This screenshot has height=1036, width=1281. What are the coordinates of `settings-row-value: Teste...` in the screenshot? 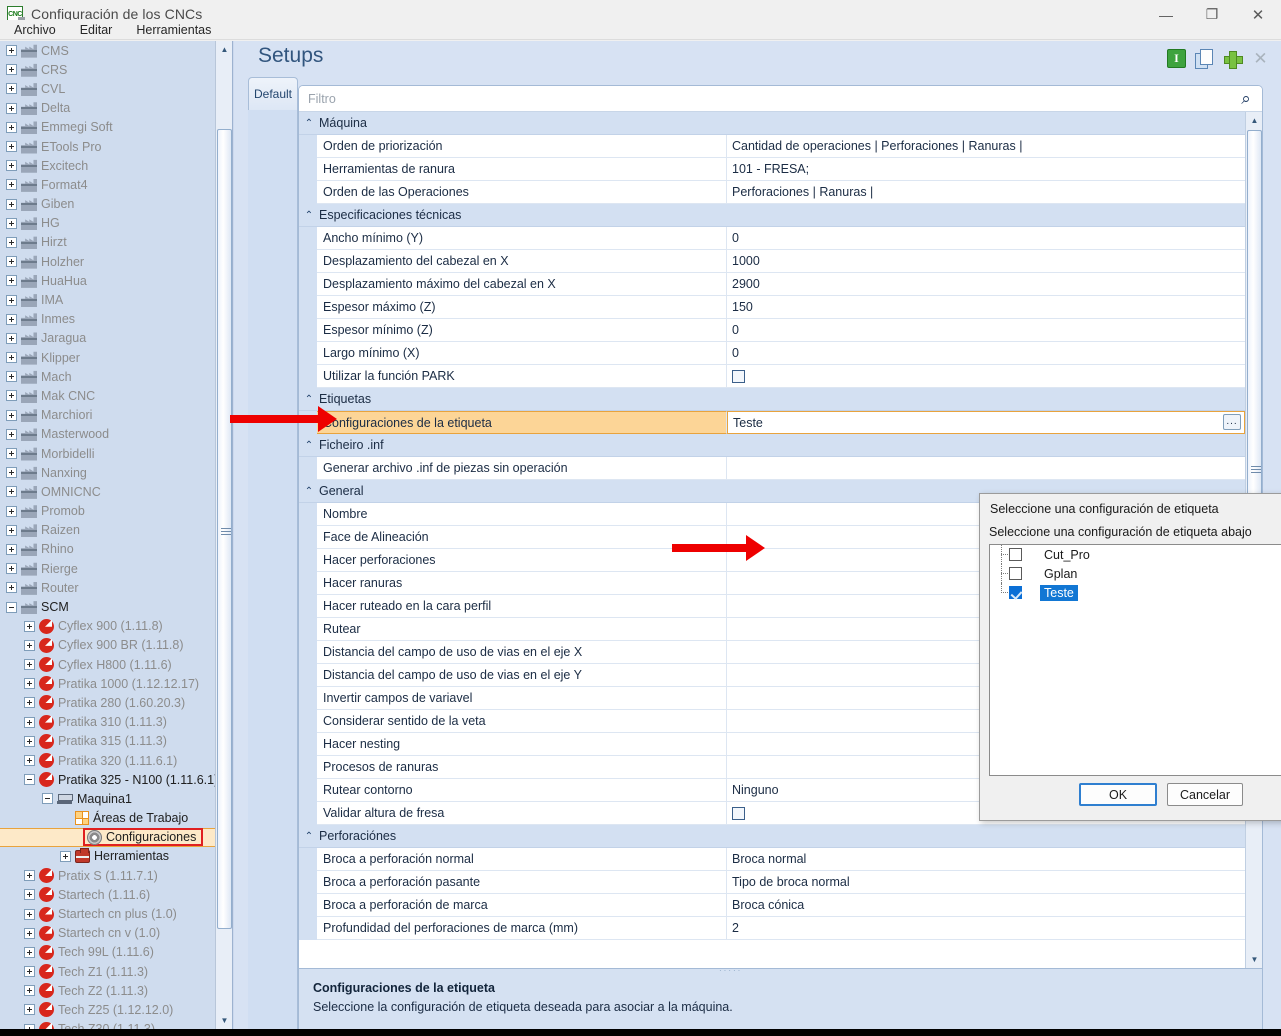 It's located at (986, 422).